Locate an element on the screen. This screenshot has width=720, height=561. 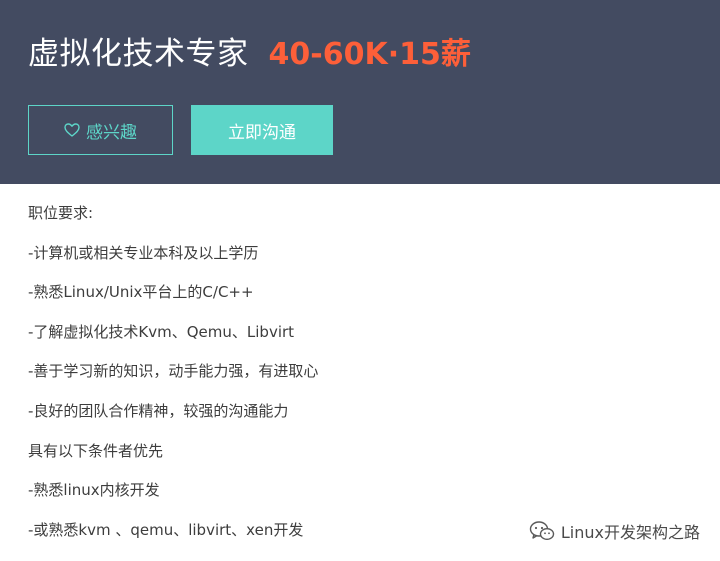
description-line: -良好的团队合作精神，较强的沟通能力 is located at coordinates (158, 410).